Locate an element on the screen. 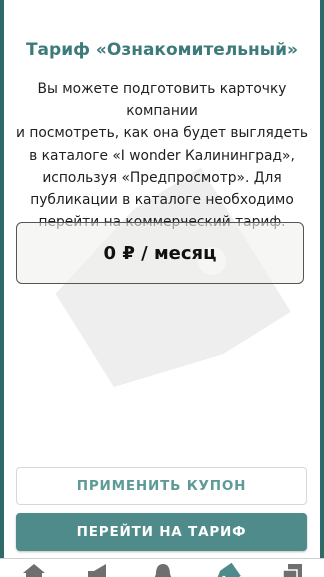  tag-icon is located at coordinates (229, 569).